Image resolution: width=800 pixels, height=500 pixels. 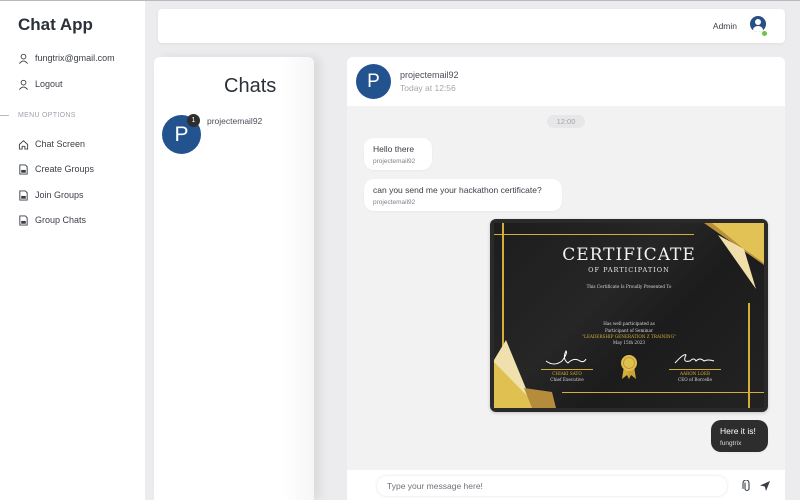 What do you see at coordinates (629, 367) in the screenshot?
I see `medal-icon` at bounding box center [629, 367].